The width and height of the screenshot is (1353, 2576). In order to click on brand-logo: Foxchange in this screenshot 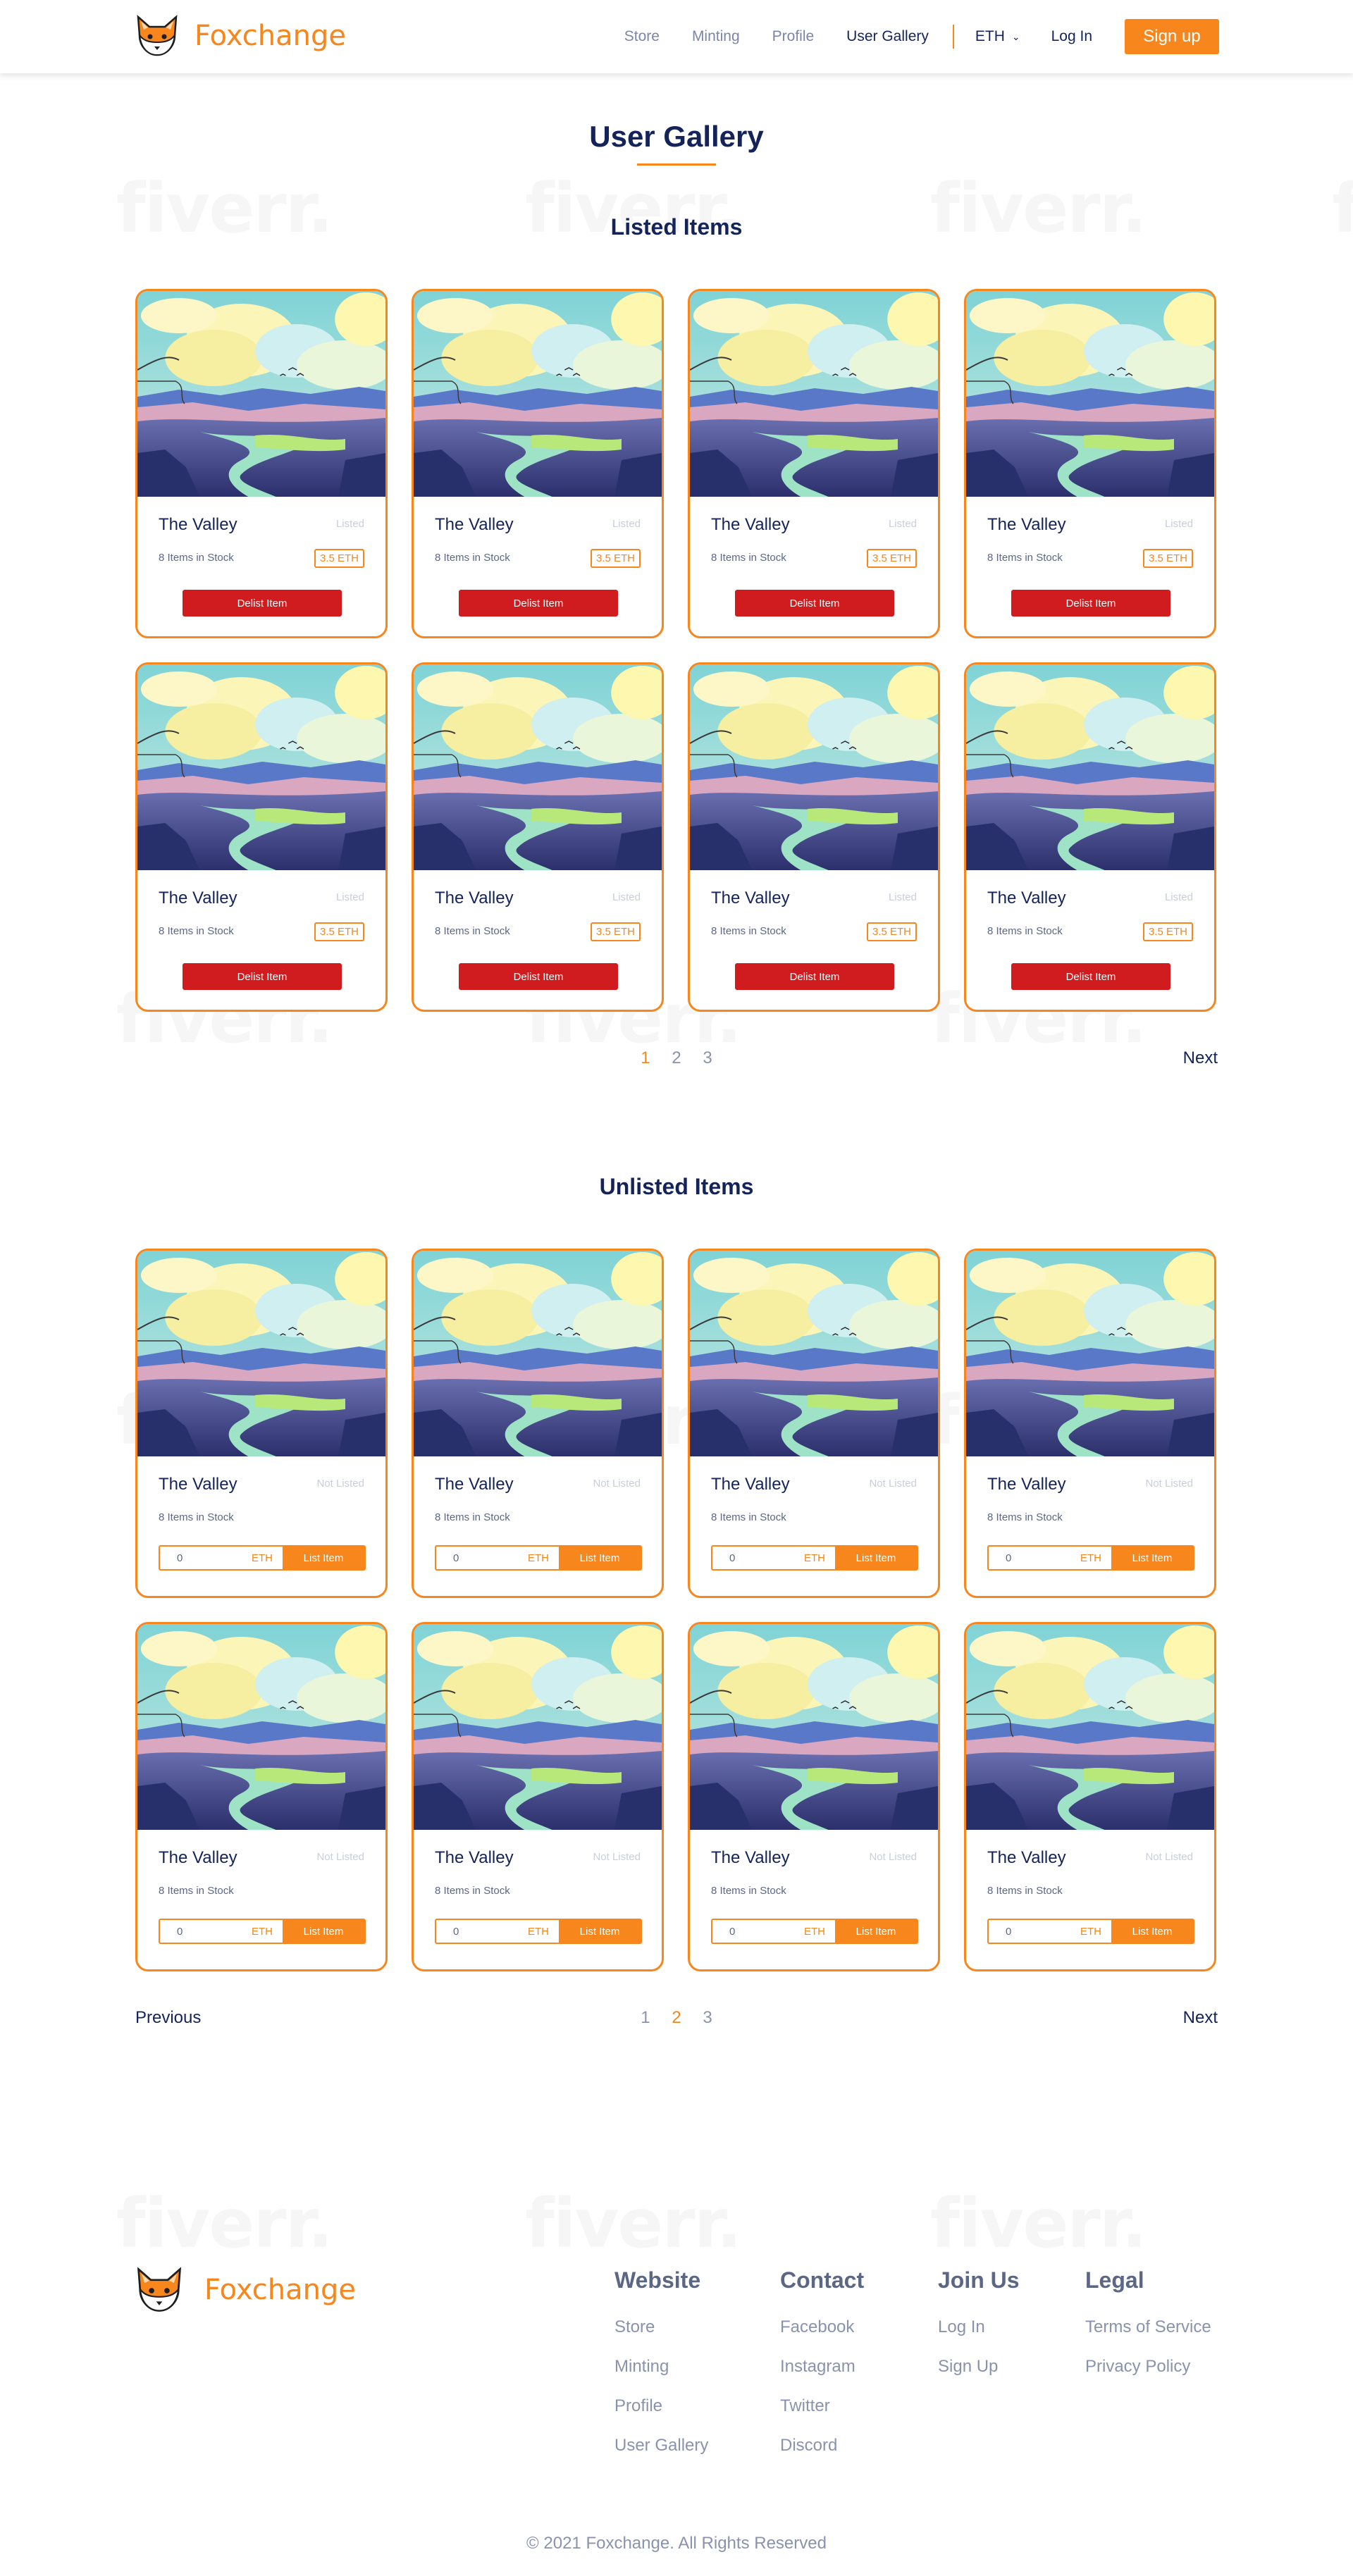, I will do `click(240, 36)`.